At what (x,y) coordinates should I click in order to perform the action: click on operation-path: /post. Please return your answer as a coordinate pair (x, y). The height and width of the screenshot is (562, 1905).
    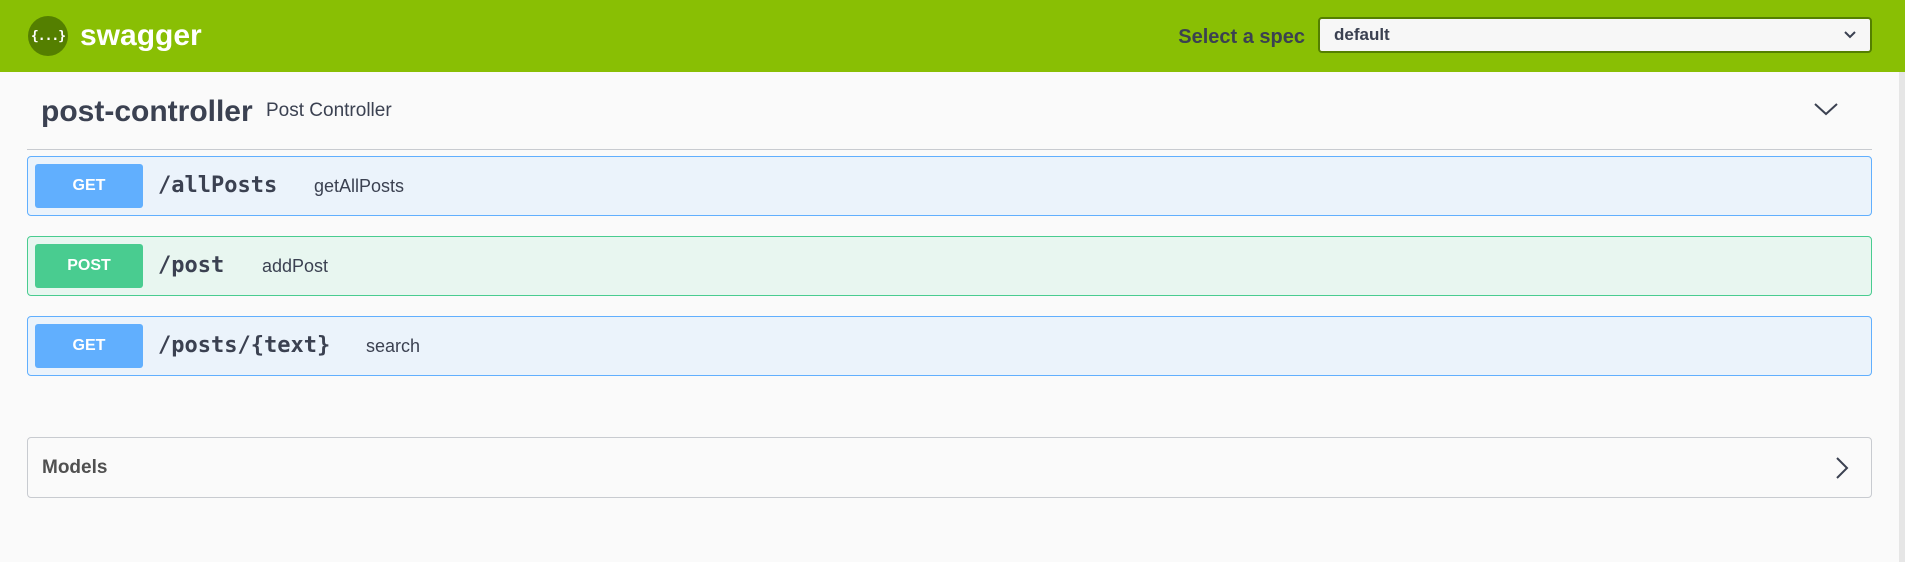
    Looking at the image, I should click on (191, 265).